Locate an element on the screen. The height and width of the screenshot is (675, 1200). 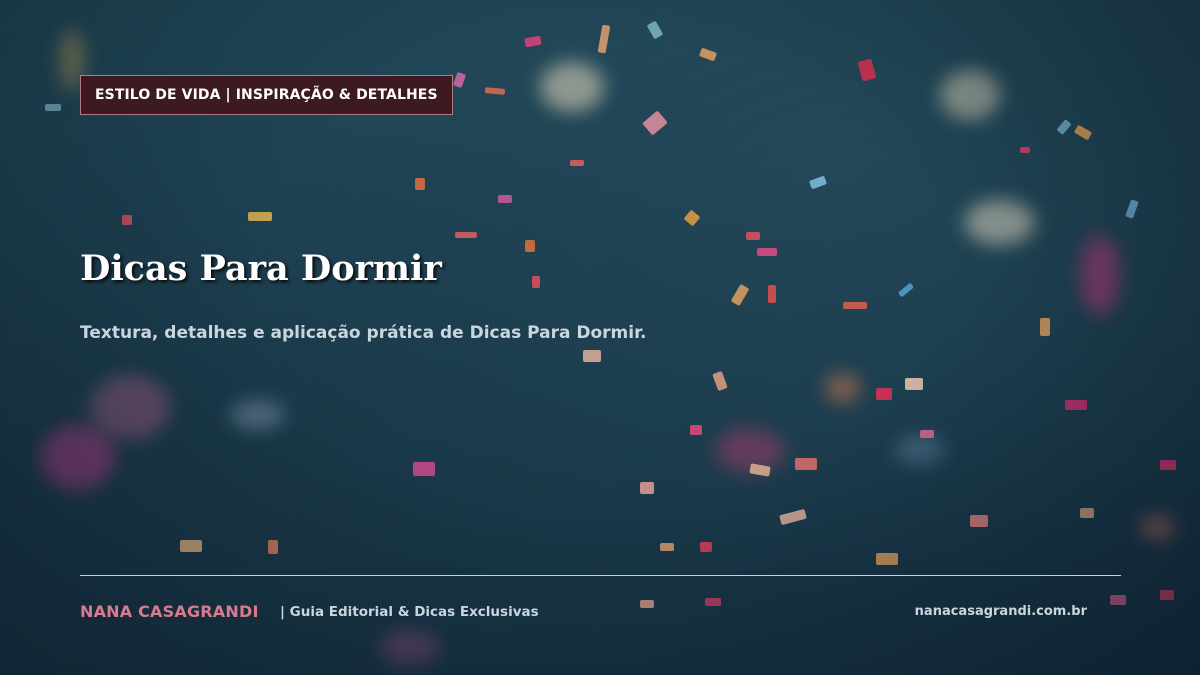
category-badge: ESTILO DE VIDA | INSPIRAÇÃO & DETALHES is located at coordinates (266, 95).